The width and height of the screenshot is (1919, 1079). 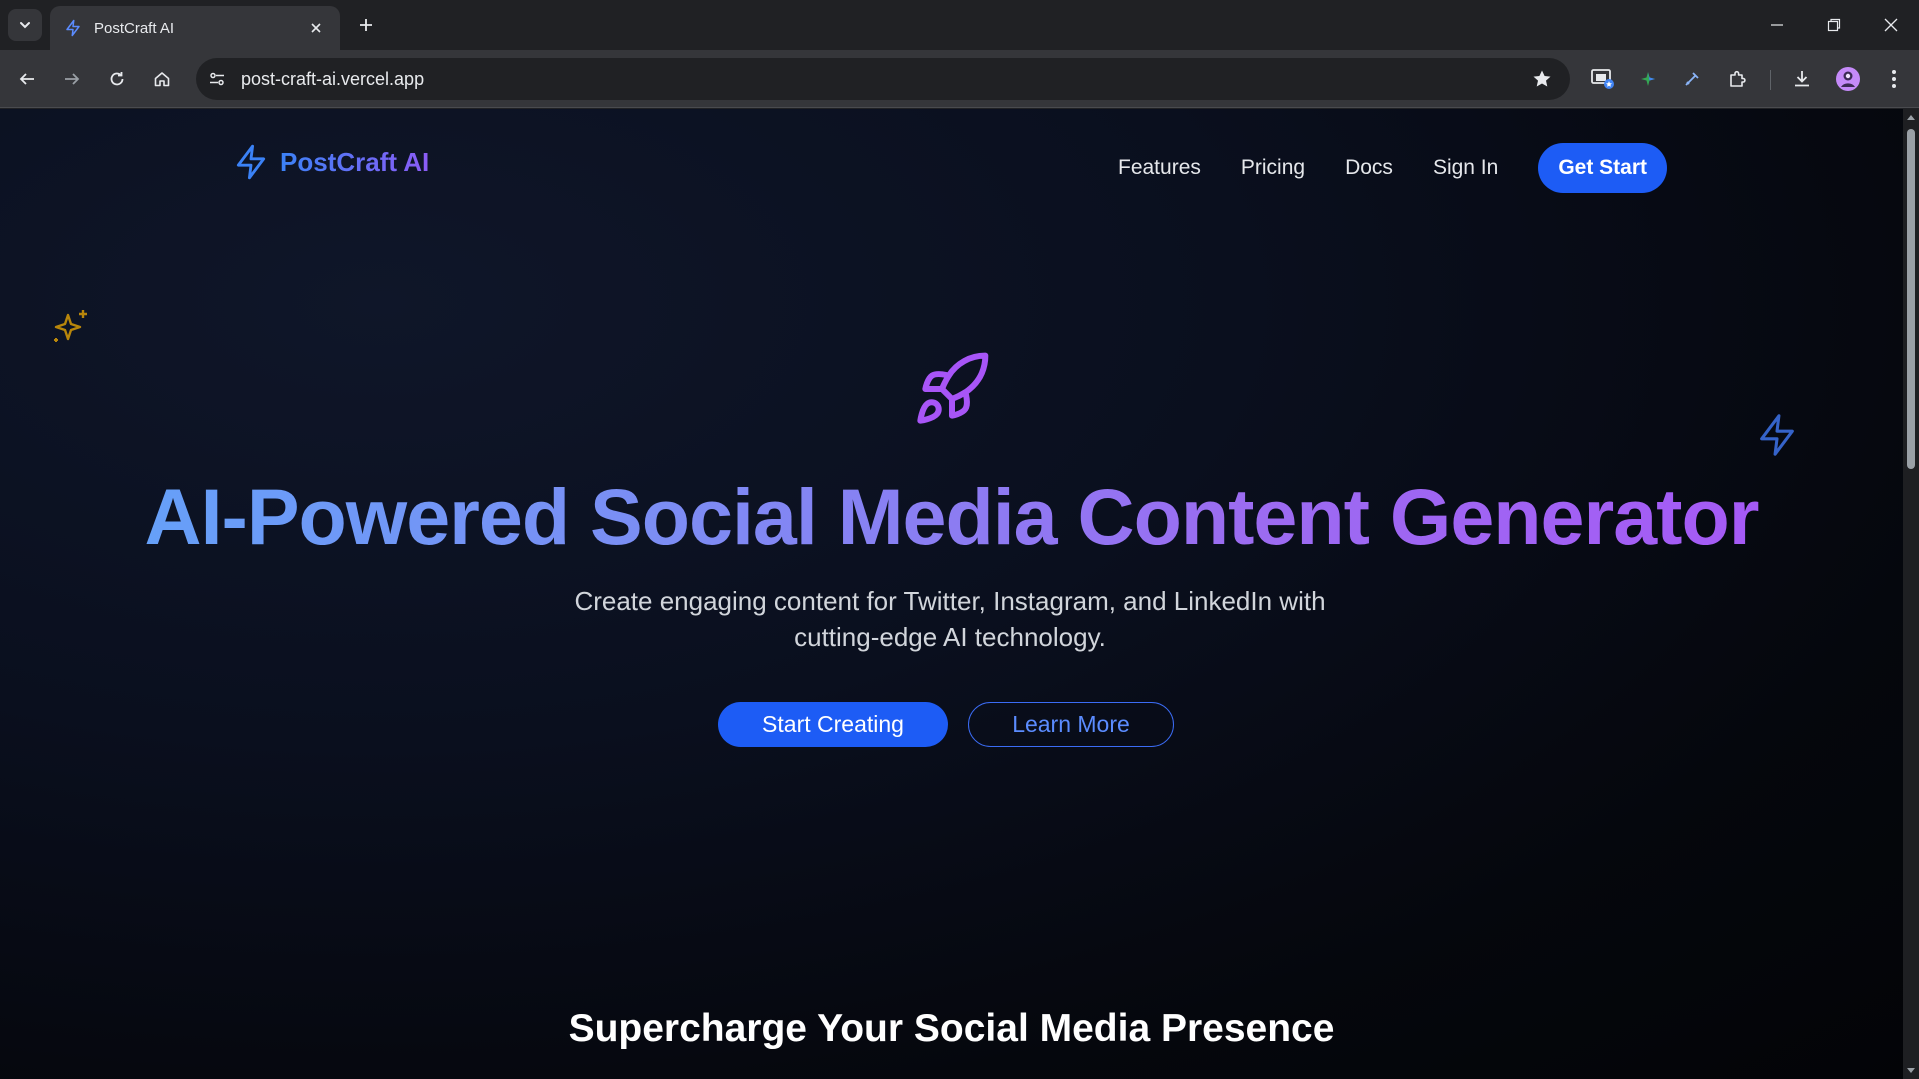 I want to click on restore-button, so click(x=1833, y=25).